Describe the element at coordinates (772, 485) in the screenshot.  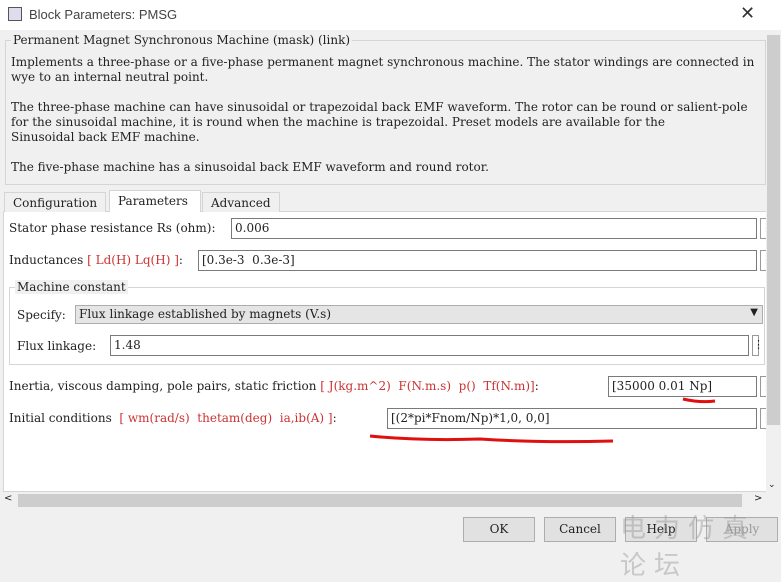
I see `chevron-down-icon: ⌄` at that location.